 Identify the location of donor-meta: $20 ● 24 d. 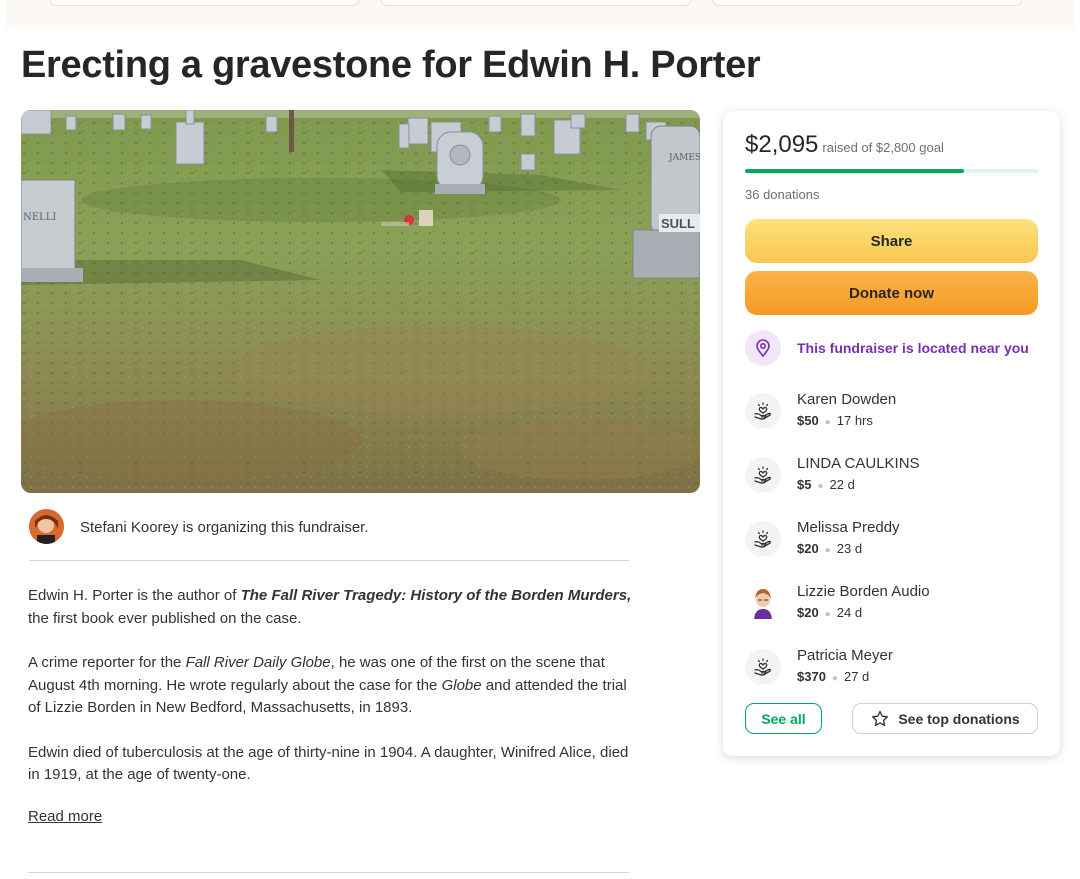
(829, 612).